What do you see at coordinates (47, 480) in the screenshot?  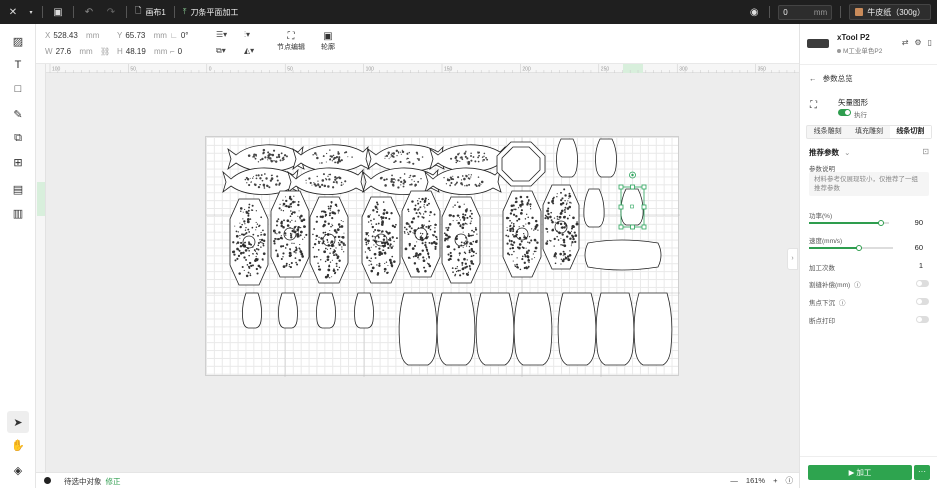 I see `status-dot-icon` at bounding box center [47, 480].